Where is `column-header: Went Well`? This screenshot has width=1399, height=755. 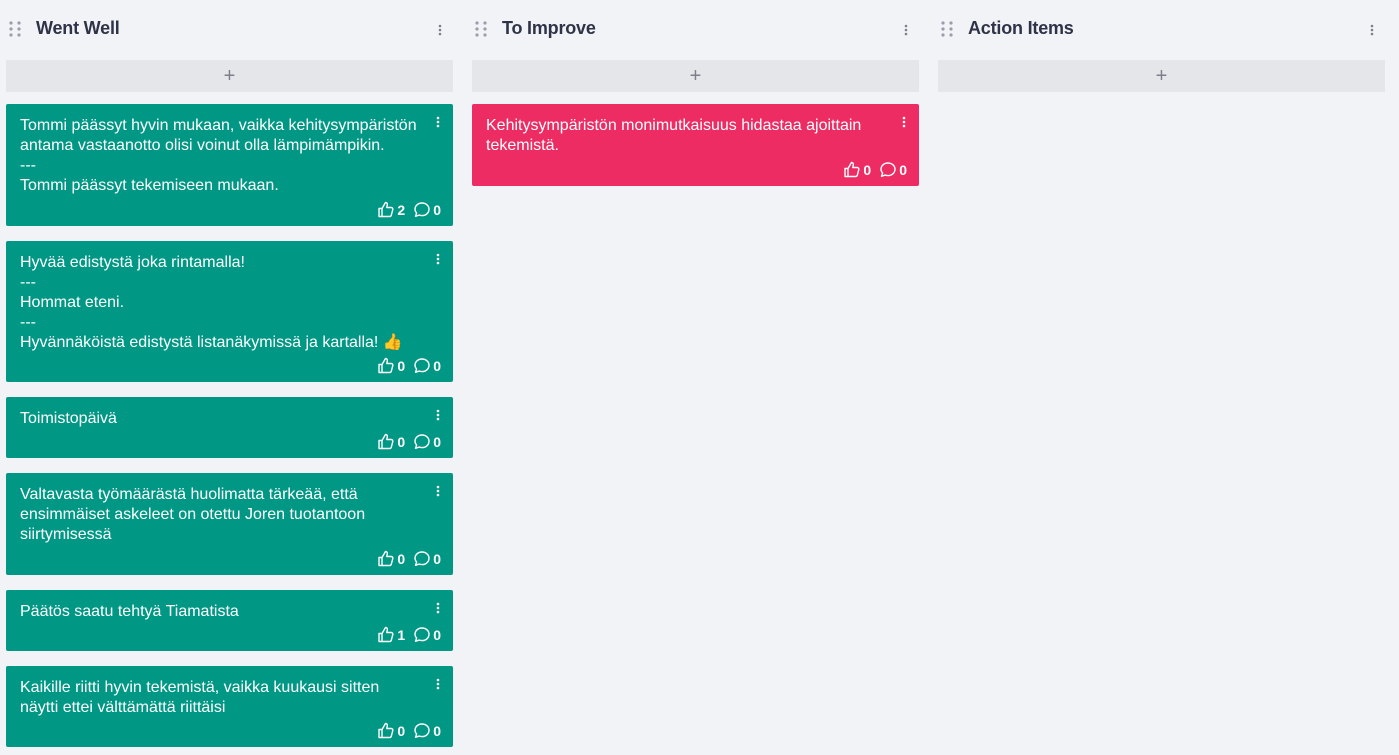 column-header: Went Well is located at coordinates (229, 30).